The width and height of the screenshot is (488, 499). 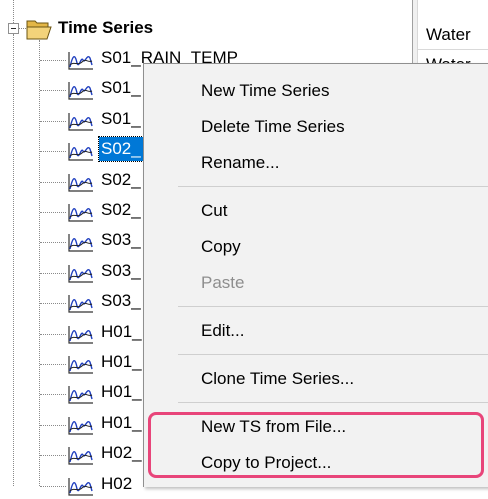 What do you see at coordinates (39, 30) in the screenshot?
I see `folder-open-icon` at bounding box center [39, 30].